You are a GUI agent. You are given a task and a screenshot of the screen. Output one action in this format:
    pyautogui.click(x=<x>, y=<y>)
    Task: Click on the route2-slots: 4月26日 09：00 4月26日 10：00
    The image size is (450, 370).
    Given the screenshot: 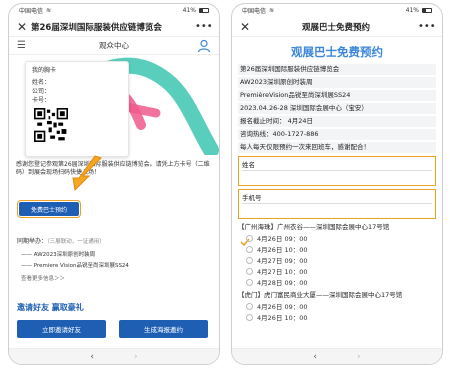 What is the action you would take?
    pyautogui.click(x=337, y=311)
    